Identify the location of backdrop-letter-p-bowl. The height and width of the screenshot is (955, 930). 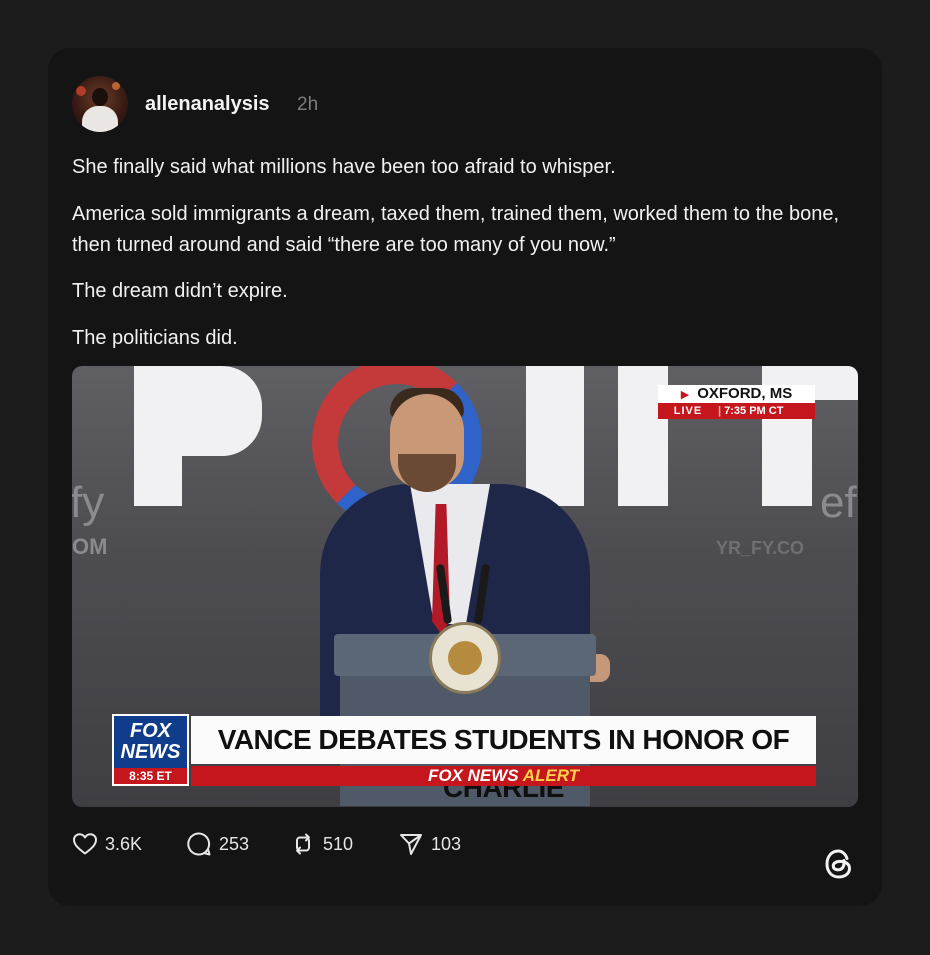
(222, 411).